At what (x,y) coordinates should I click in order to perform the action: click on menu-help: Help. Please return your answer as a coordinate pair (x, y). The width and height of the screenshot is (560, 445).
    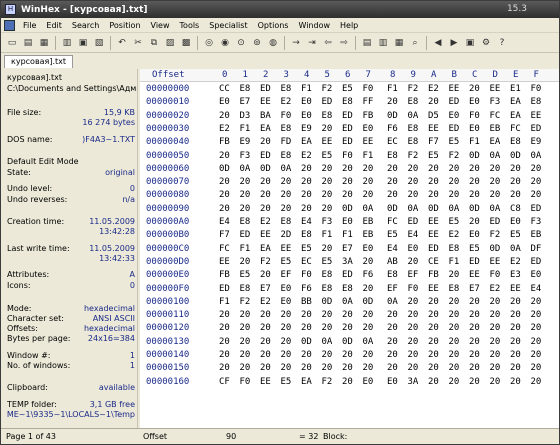
    Looking at the image, I should click on (349, 25).